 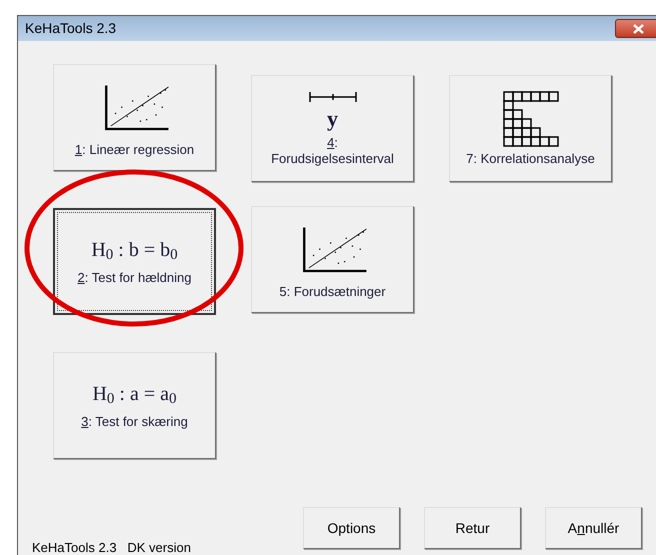 I want to click on interval-icon, so click(x=332, y=96).